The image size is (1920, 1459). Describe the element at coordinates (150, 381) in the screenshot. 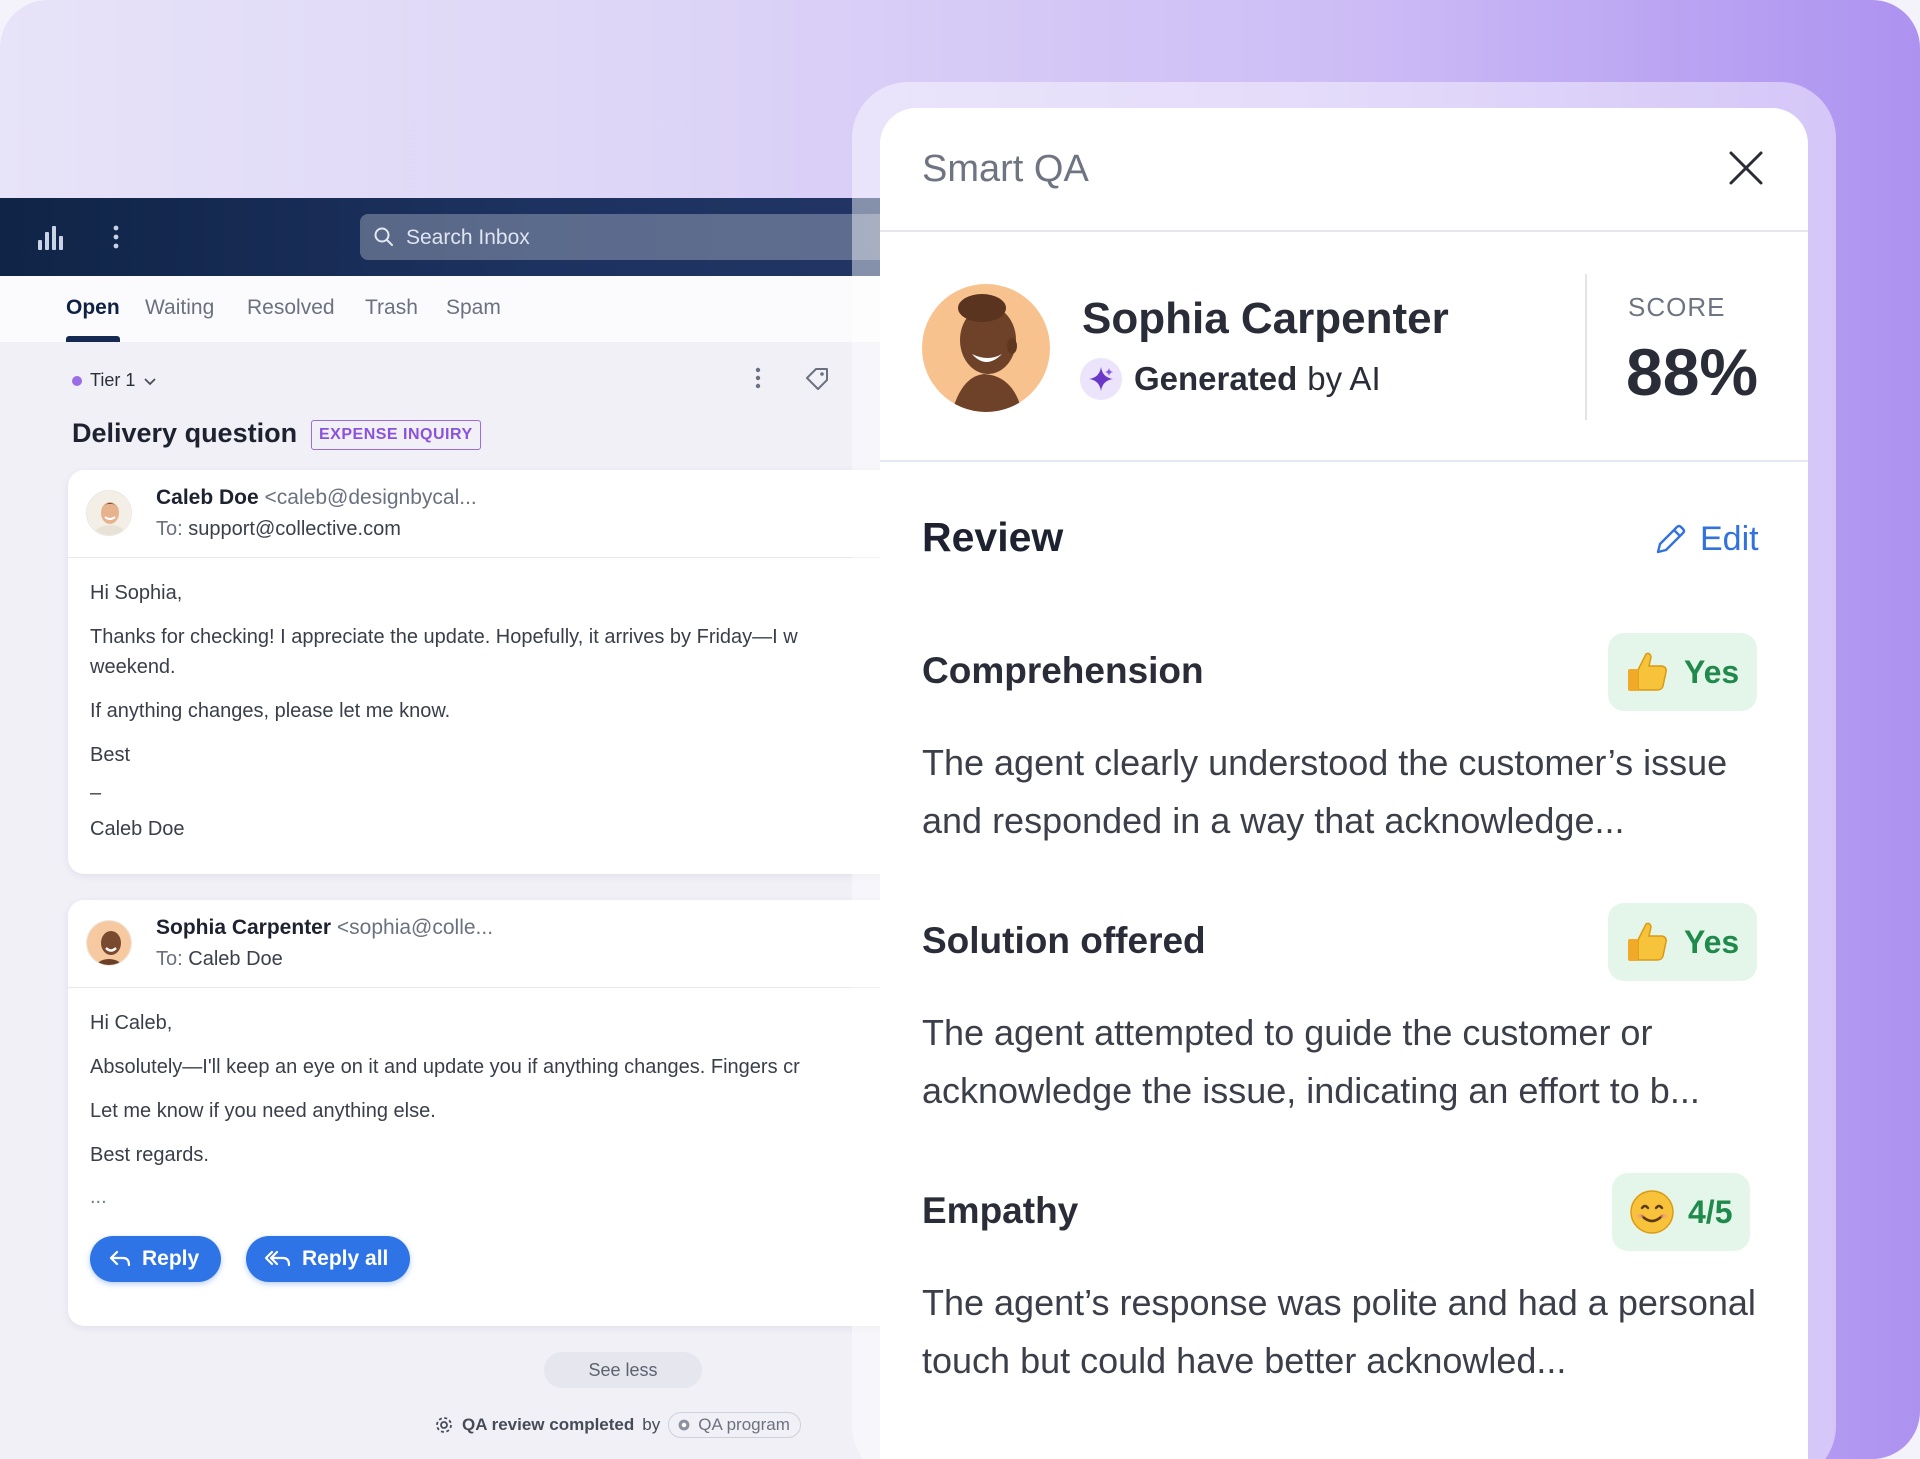

I see `chevron-down-icon` at that location.